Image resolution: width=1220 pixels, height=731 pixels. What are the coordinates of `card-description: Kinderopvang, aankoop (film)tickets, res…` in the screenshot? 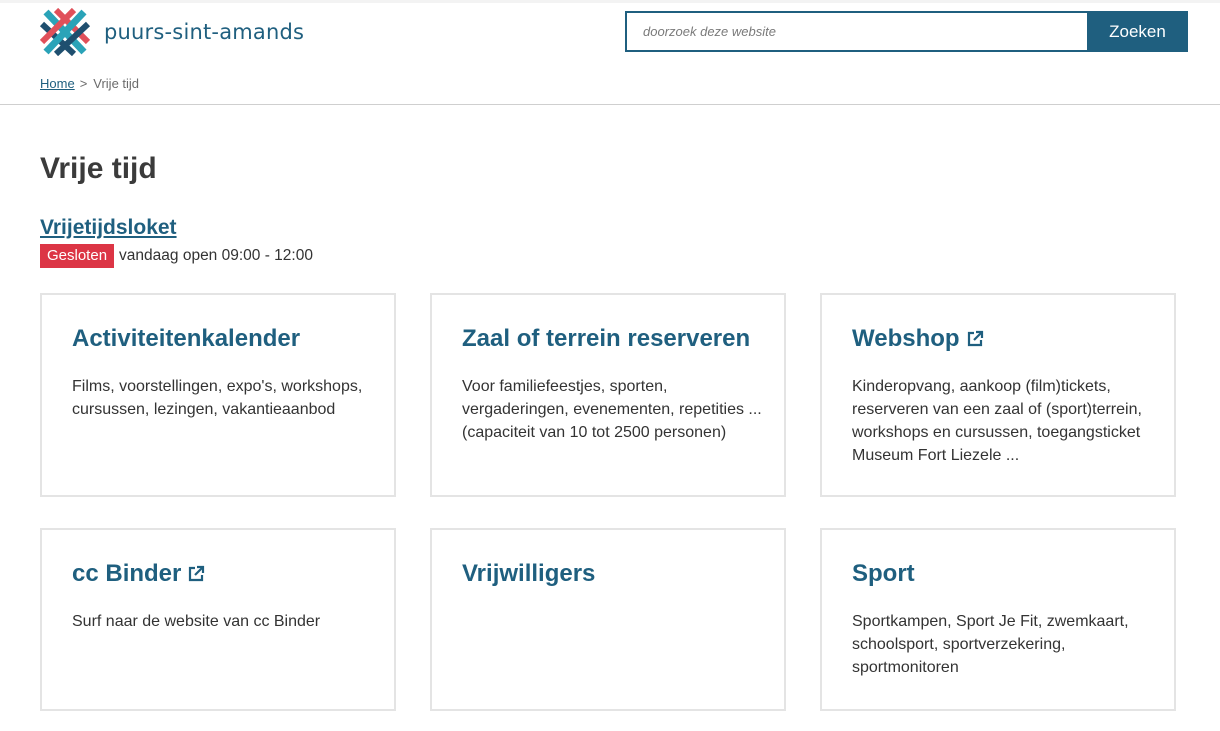 It's located at (997, 421).